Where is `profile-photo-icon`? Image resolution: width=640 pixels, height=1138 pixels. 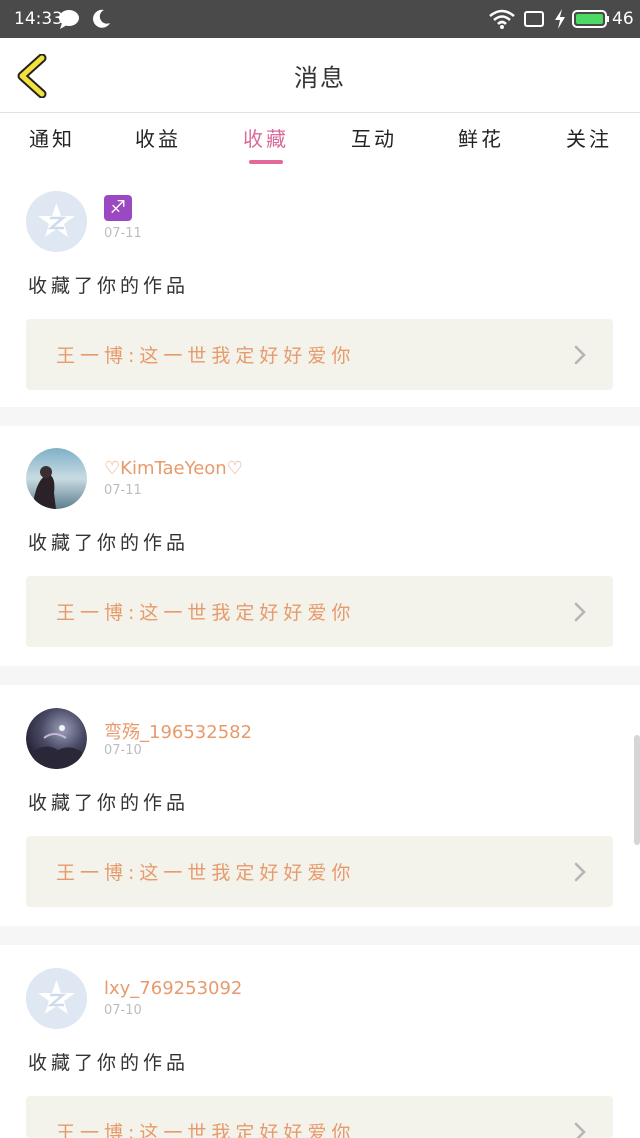
profile-photo-icon is located at coordinates (56, 478).